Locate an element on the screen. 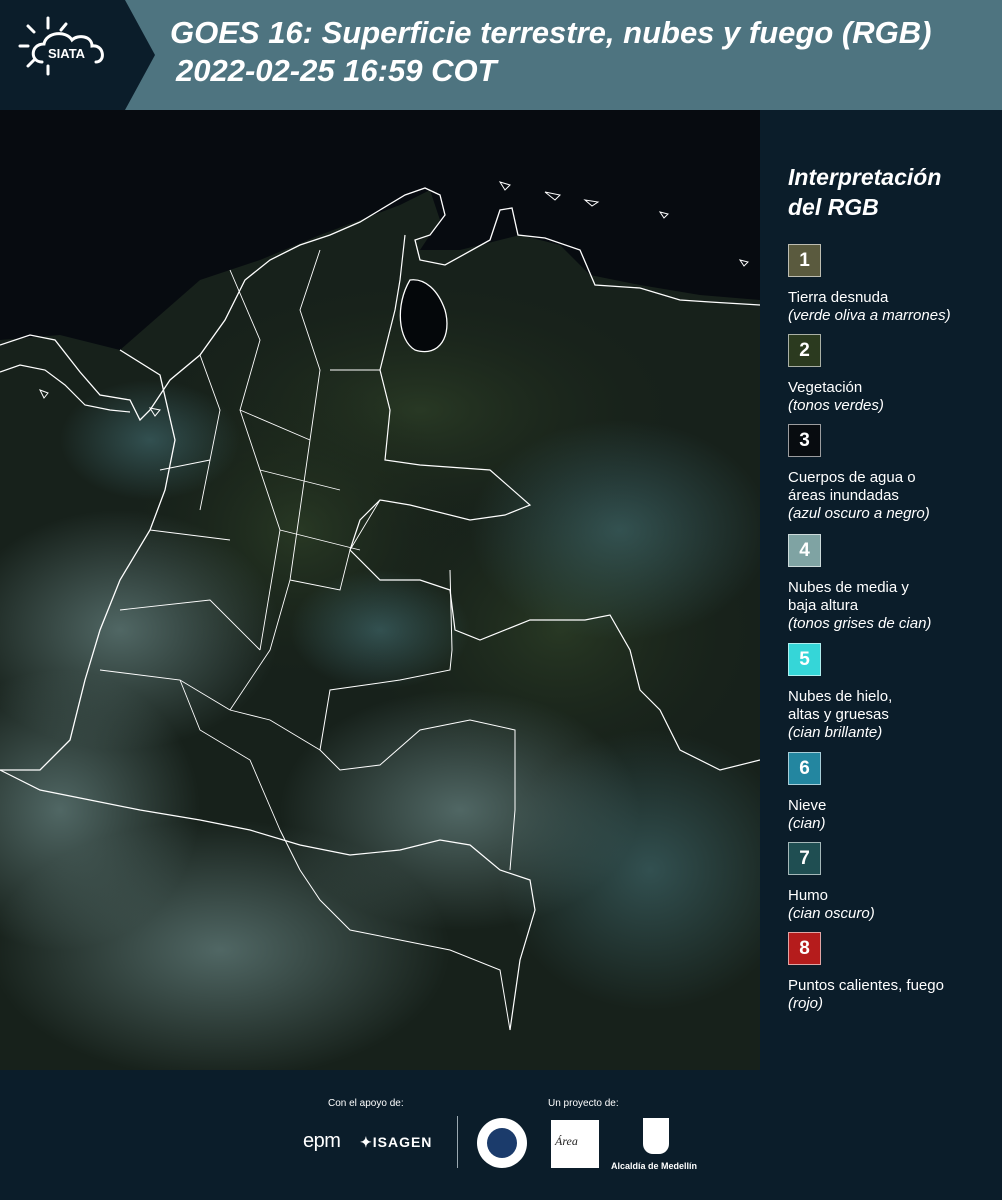 Image resolution: width=1002 pixels, height=1200 pixels. legend-sub: (tonos verdes) is located at coordinates (836, 405).